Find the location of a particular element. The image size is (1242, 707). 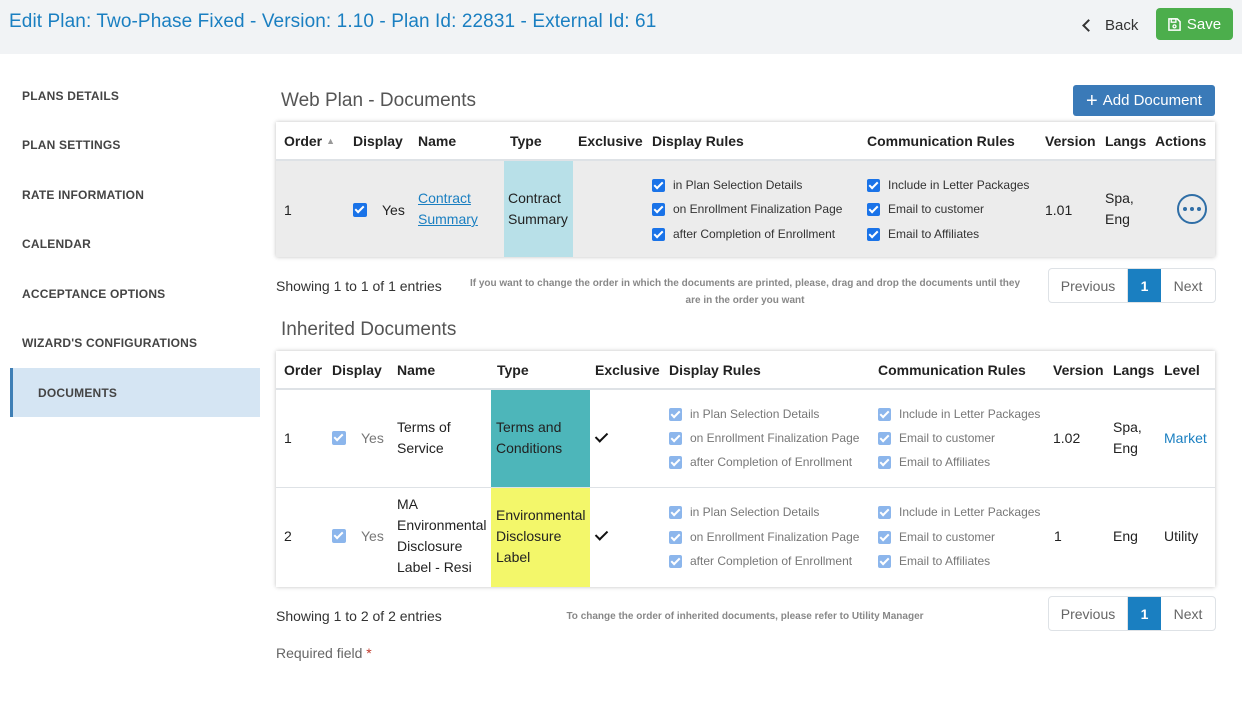

inherited-documents-entries-info: Showing 1 to 2 of 2 entries is located at coordinates (359, 616).